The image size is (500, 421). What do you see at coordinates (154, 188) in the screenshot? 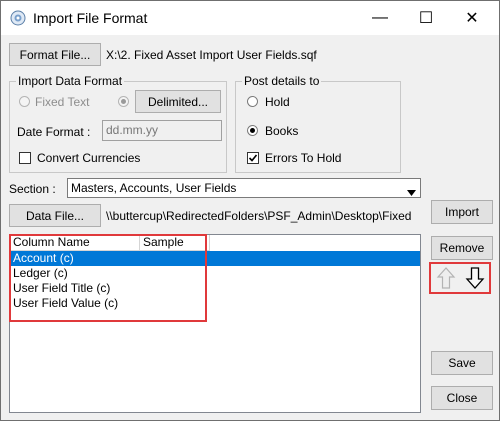
I see `section-value: Masters, Accounts, User Fields` at bounding box center [154, 188].